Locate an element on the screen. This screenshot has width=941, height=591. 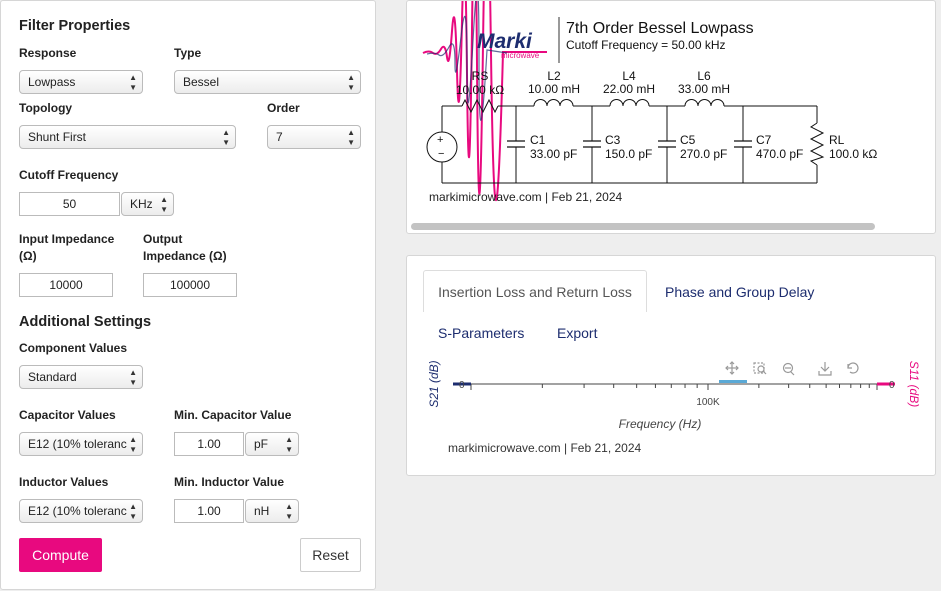
response-label: Response is located at coordinates (48, 53).